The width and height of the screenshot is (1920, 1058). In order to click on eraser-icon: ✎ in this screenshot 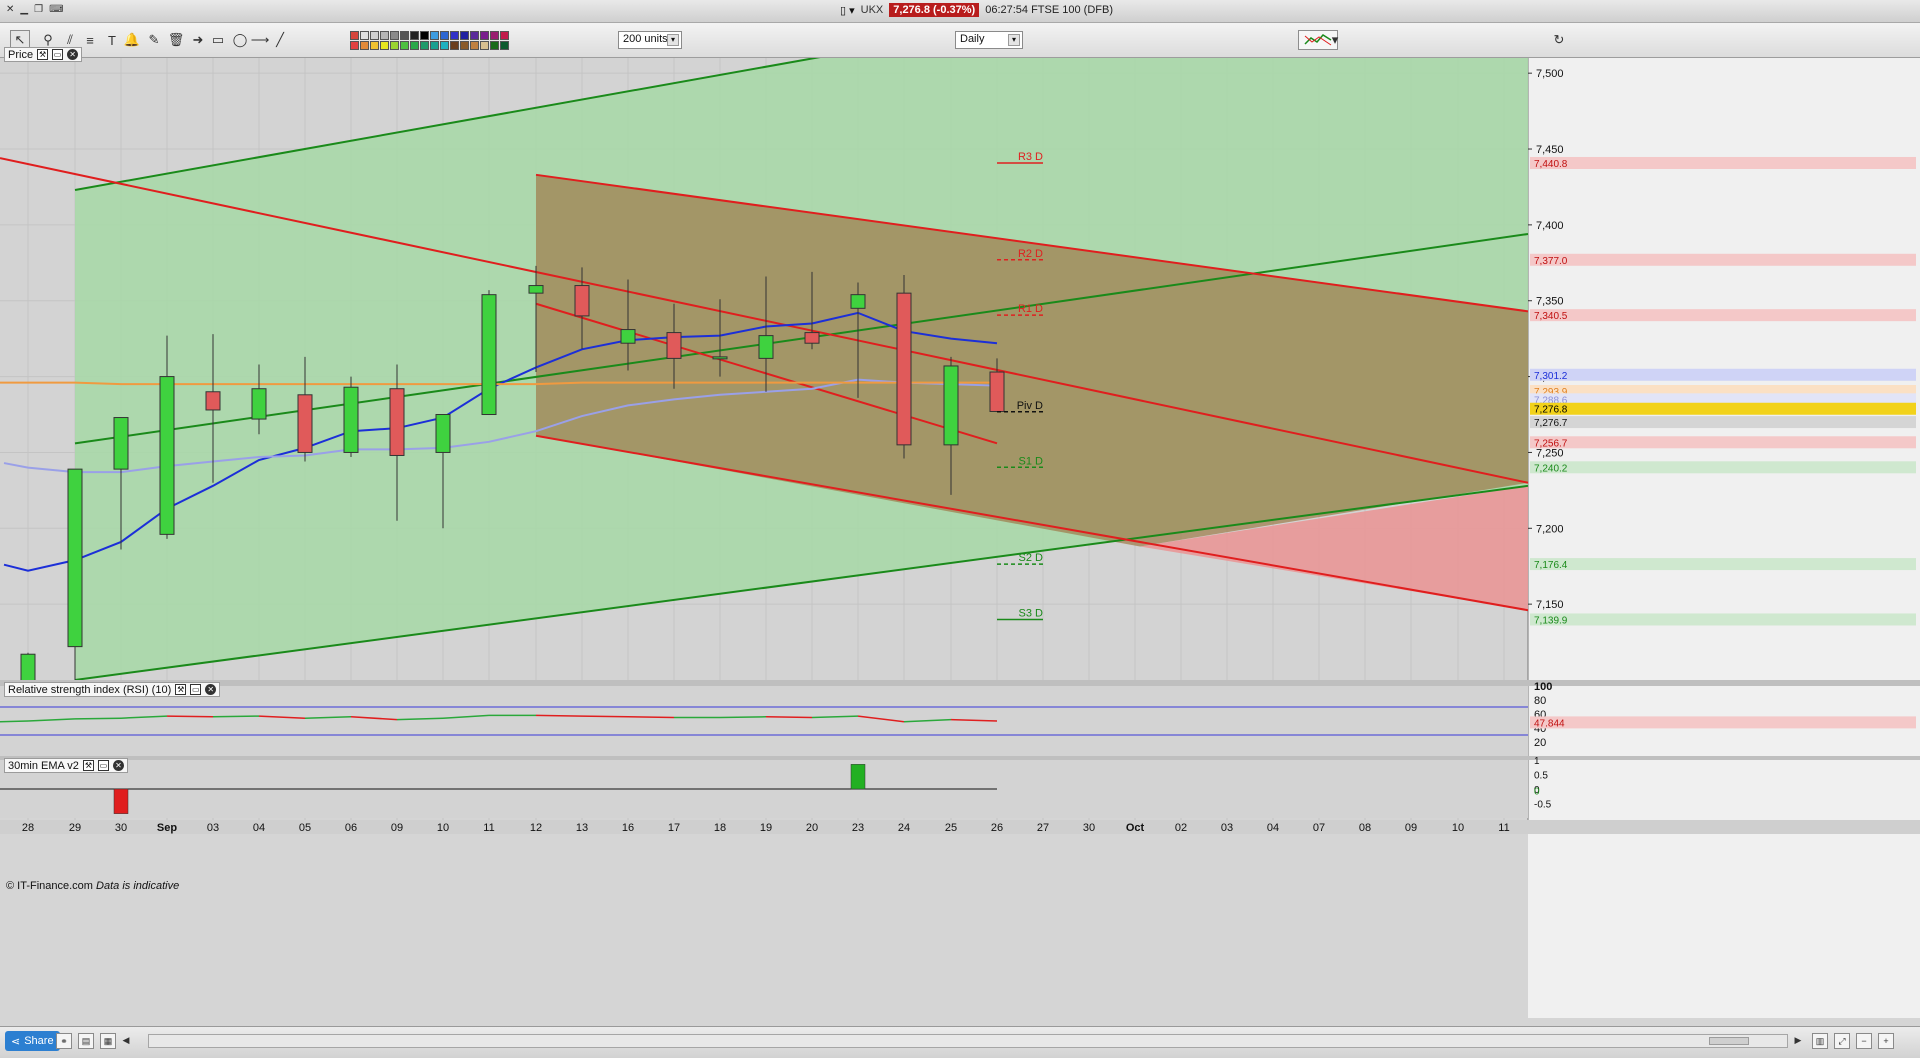, I will do `click(154, 40)`.